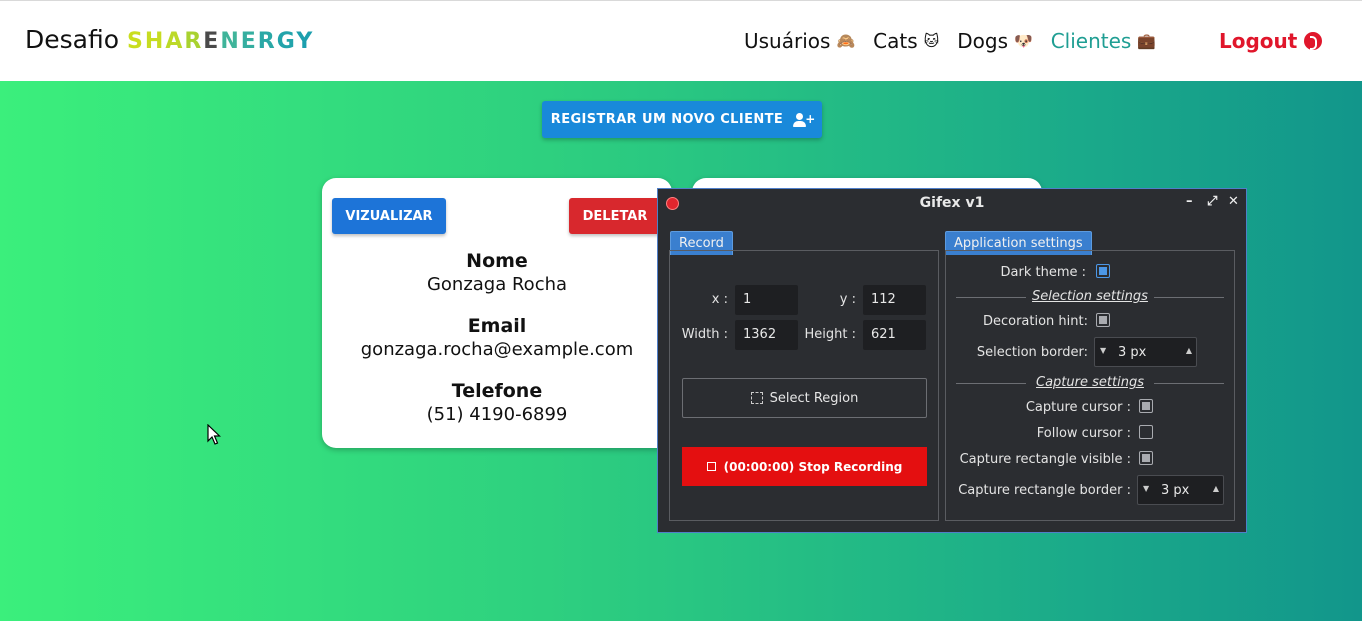  Describe the element at coordinates (1083, 433) in the screenshot. I see `follow-cursor-label: Follow cursor :` at that location.